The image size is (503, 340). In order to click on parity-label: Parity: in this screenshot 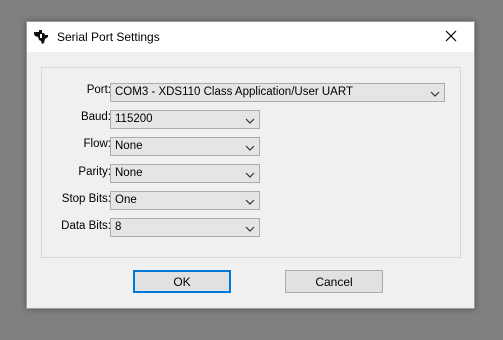, I will do `click(94, 172)`.